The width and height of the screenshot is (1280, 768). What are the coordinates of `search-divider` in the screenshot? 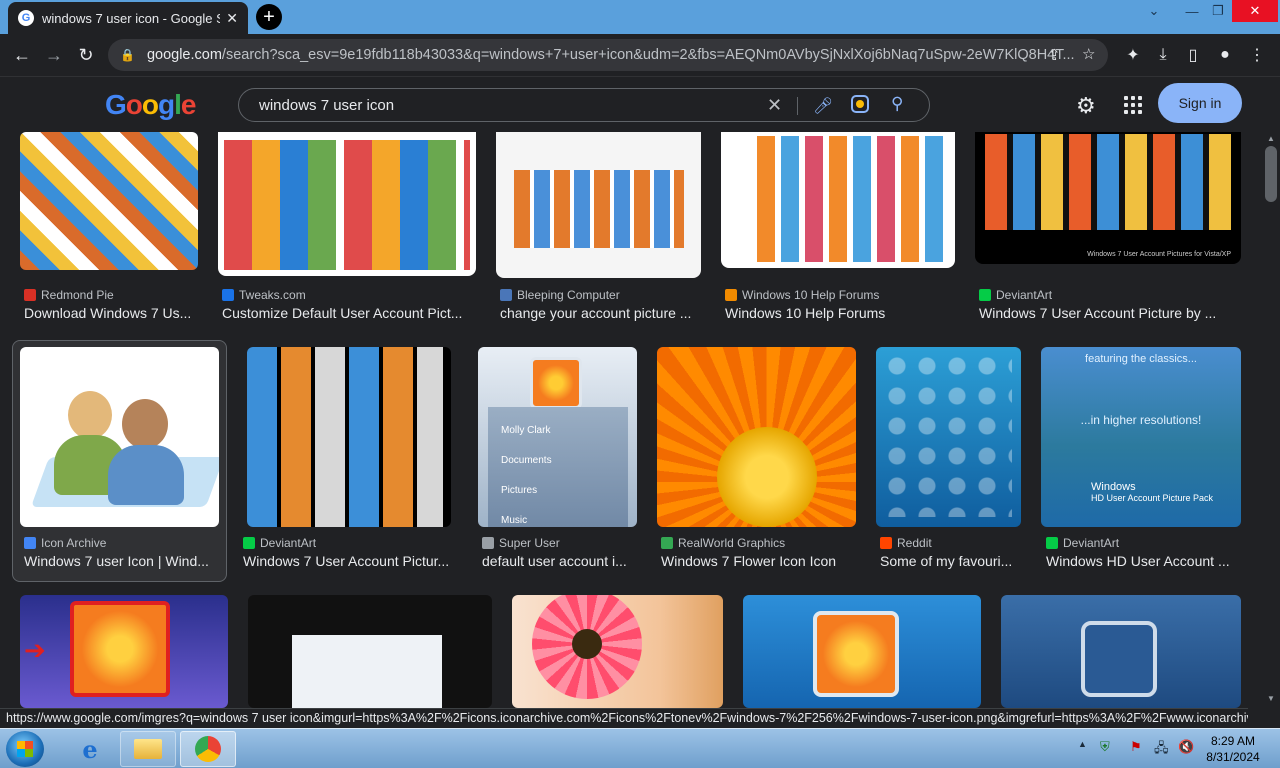 It's located at (797, 106).